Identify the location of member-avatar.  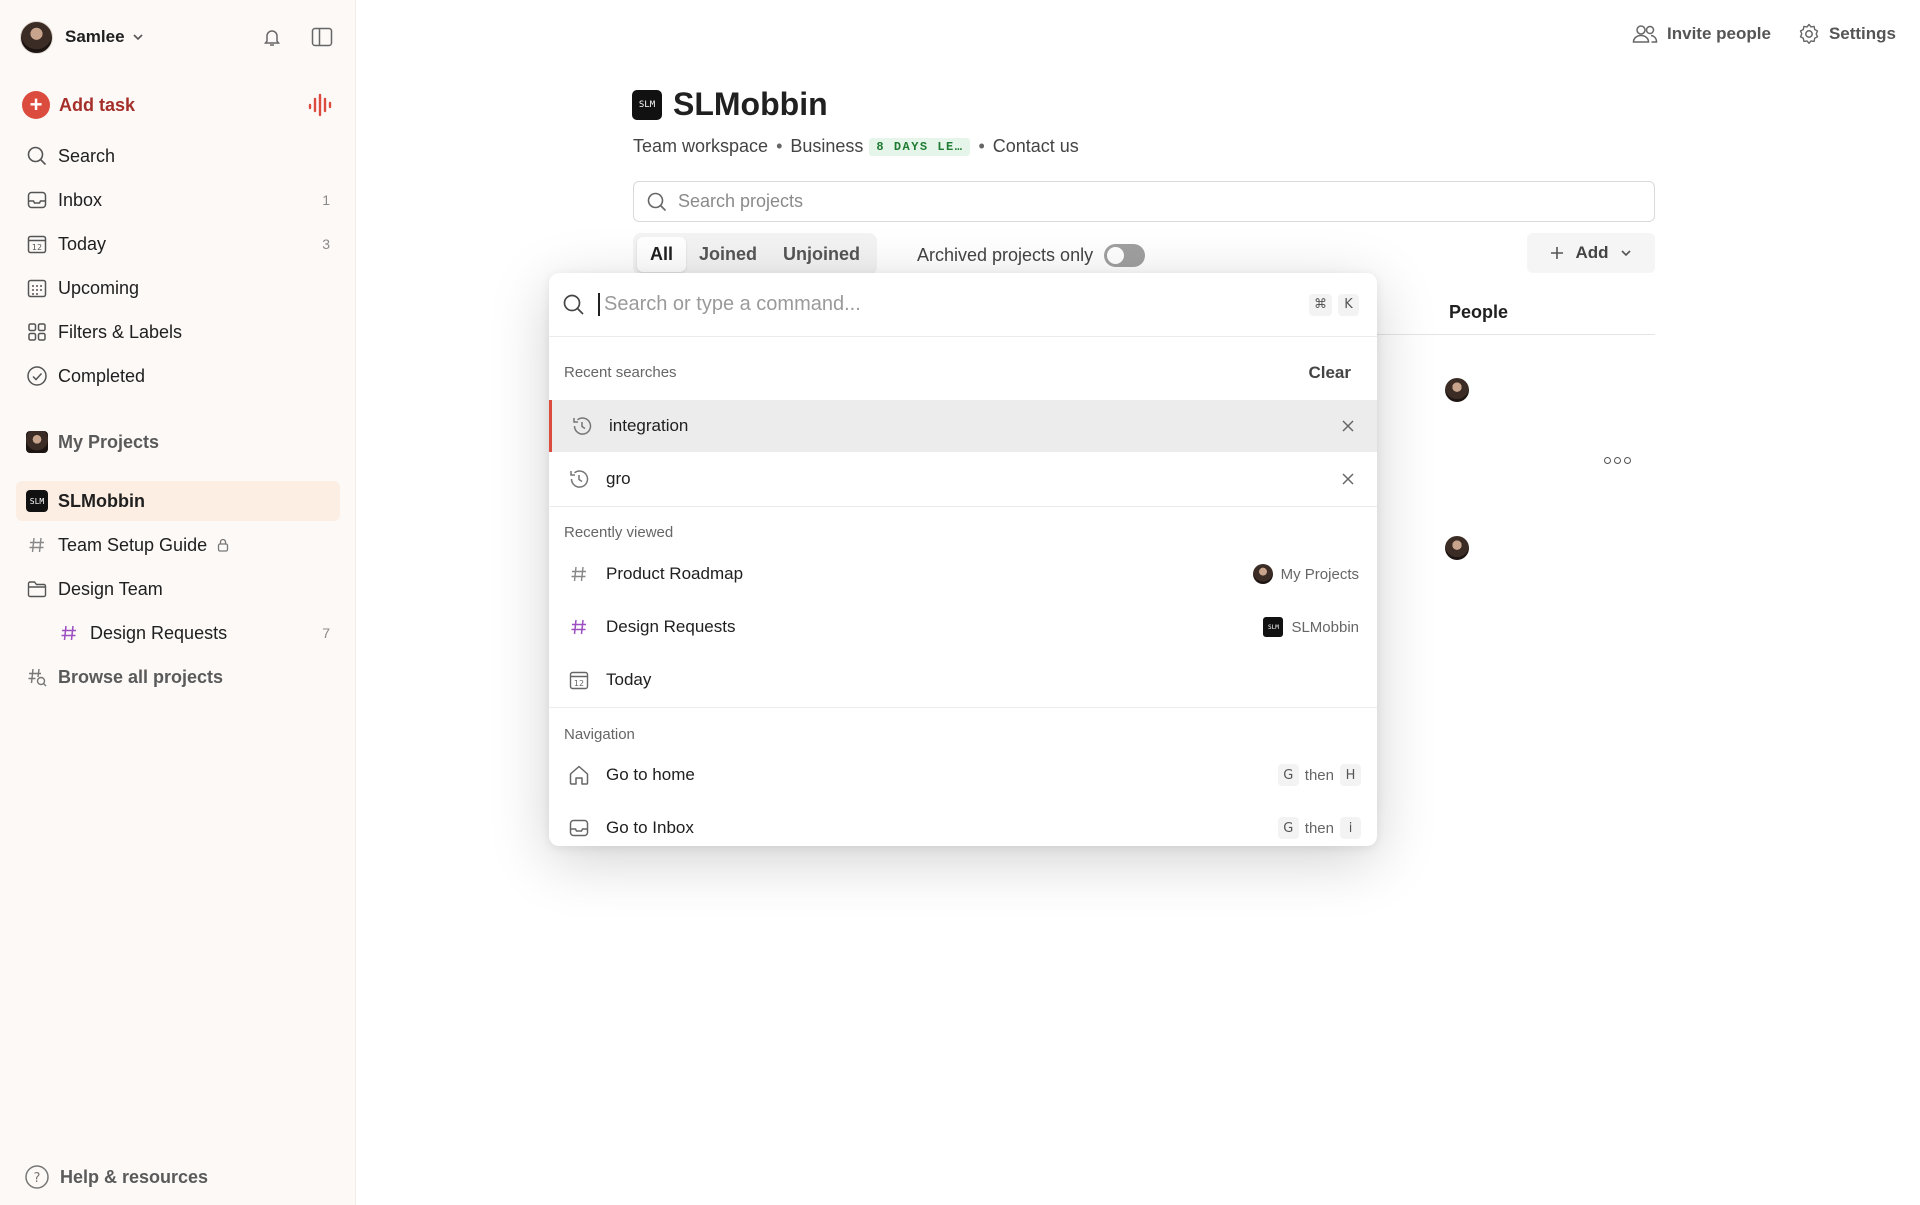
(1457, 548).